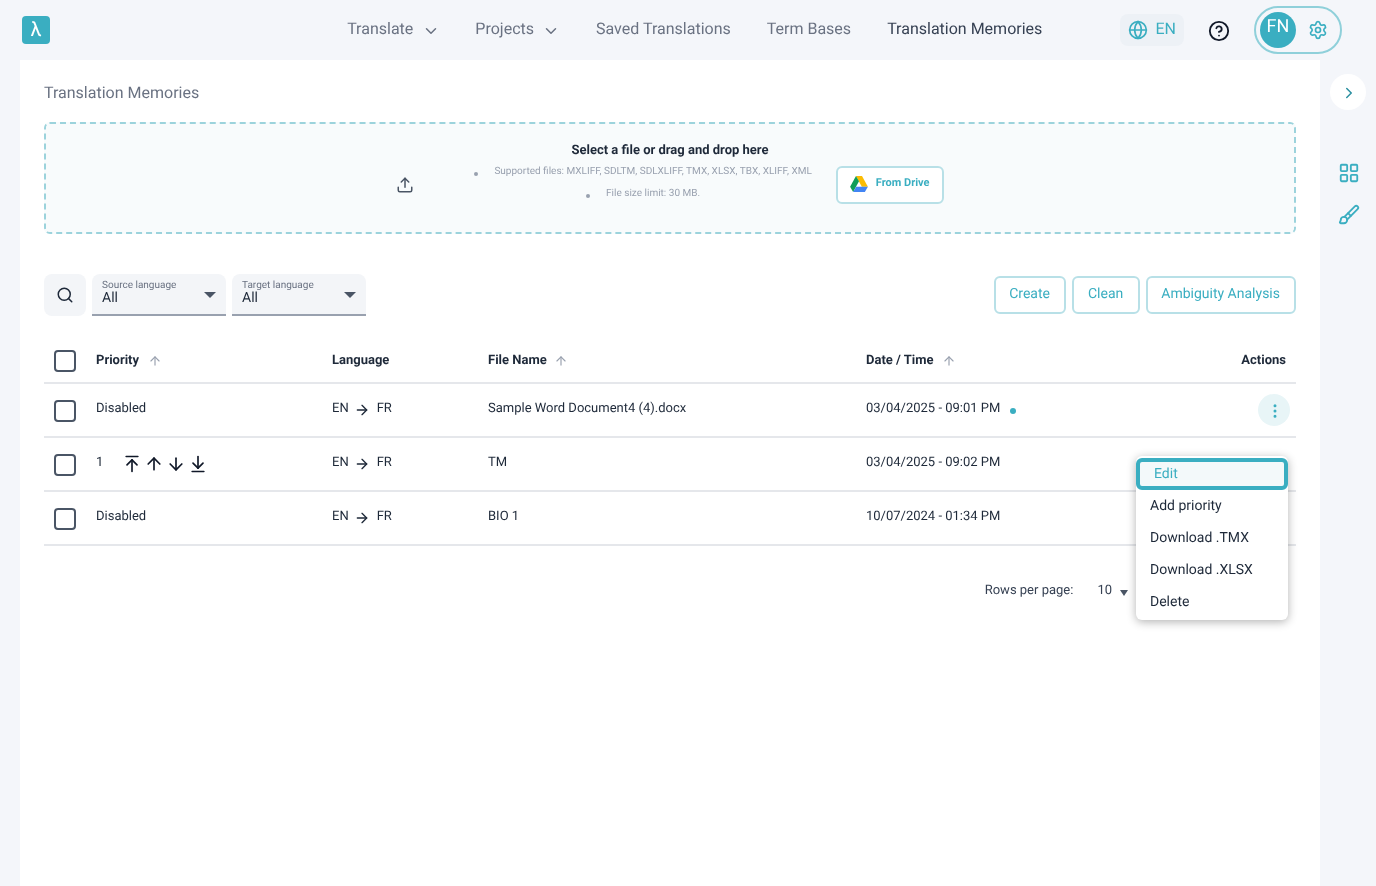  I want to click on upload-icon, so click(405, 184).